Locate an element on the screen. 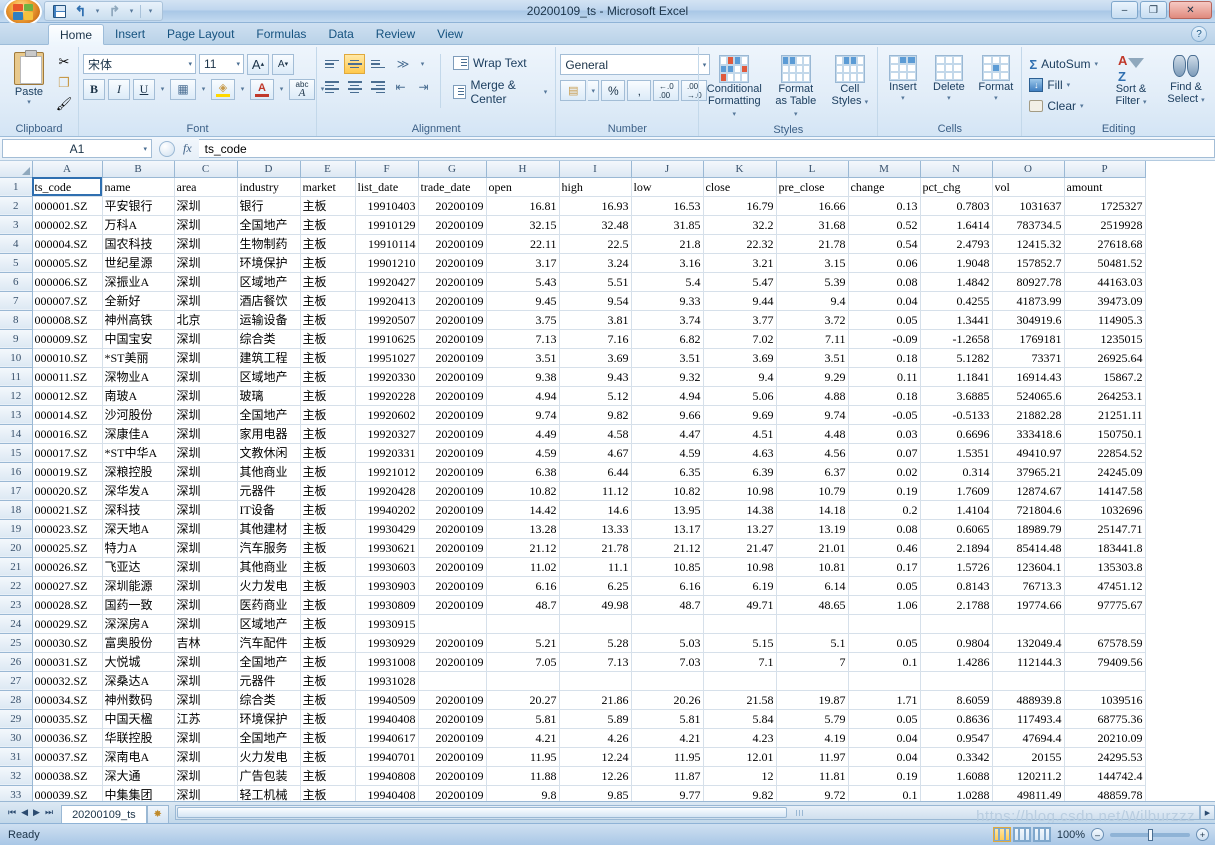  cell-O15: 49410.97 is located at coordinates (1028, 453).